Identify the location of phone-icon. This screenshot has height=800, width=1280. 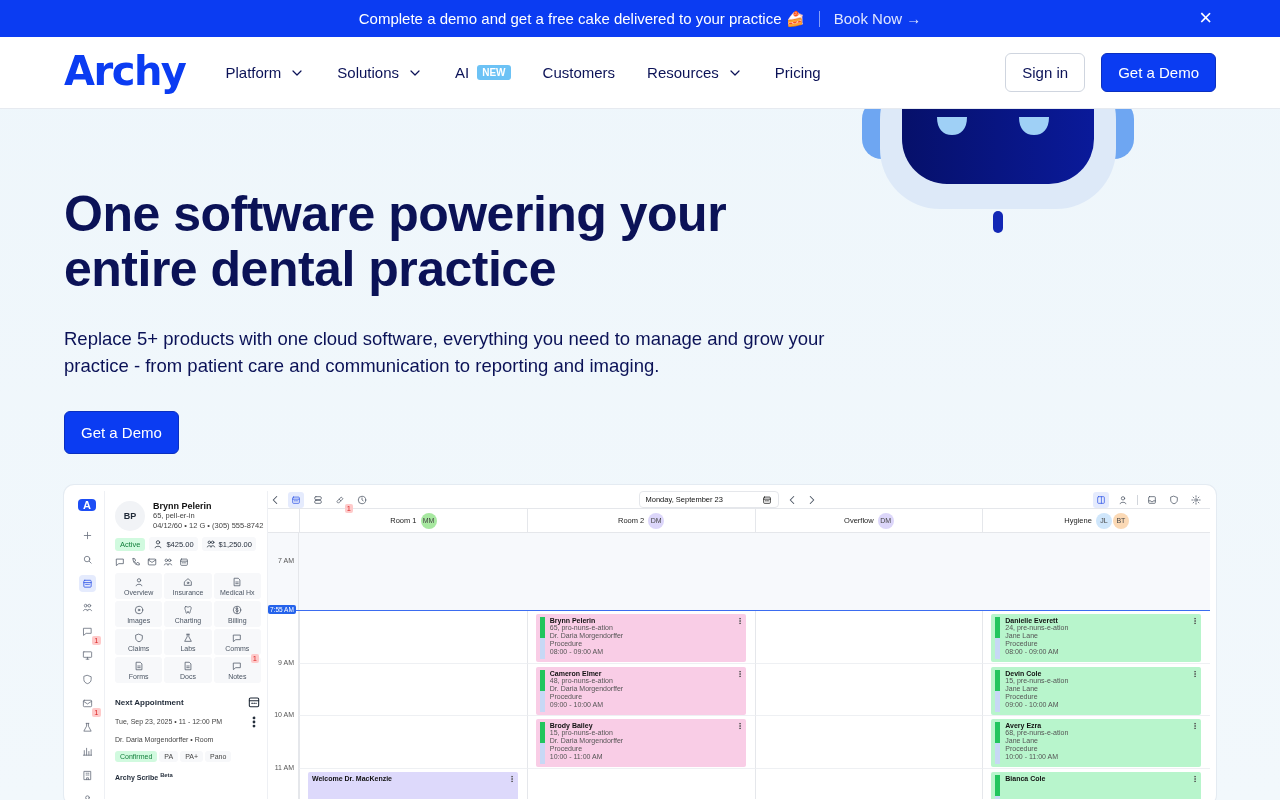
(136, 562).